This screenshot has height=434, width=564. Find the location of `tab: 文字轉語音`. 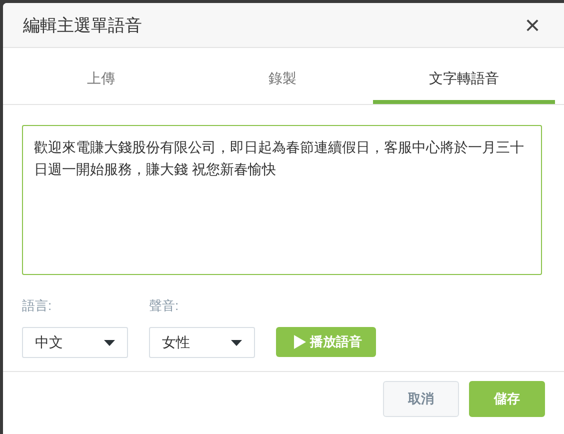

tab: 文字轉語音 is located at coordinates (464, 76).